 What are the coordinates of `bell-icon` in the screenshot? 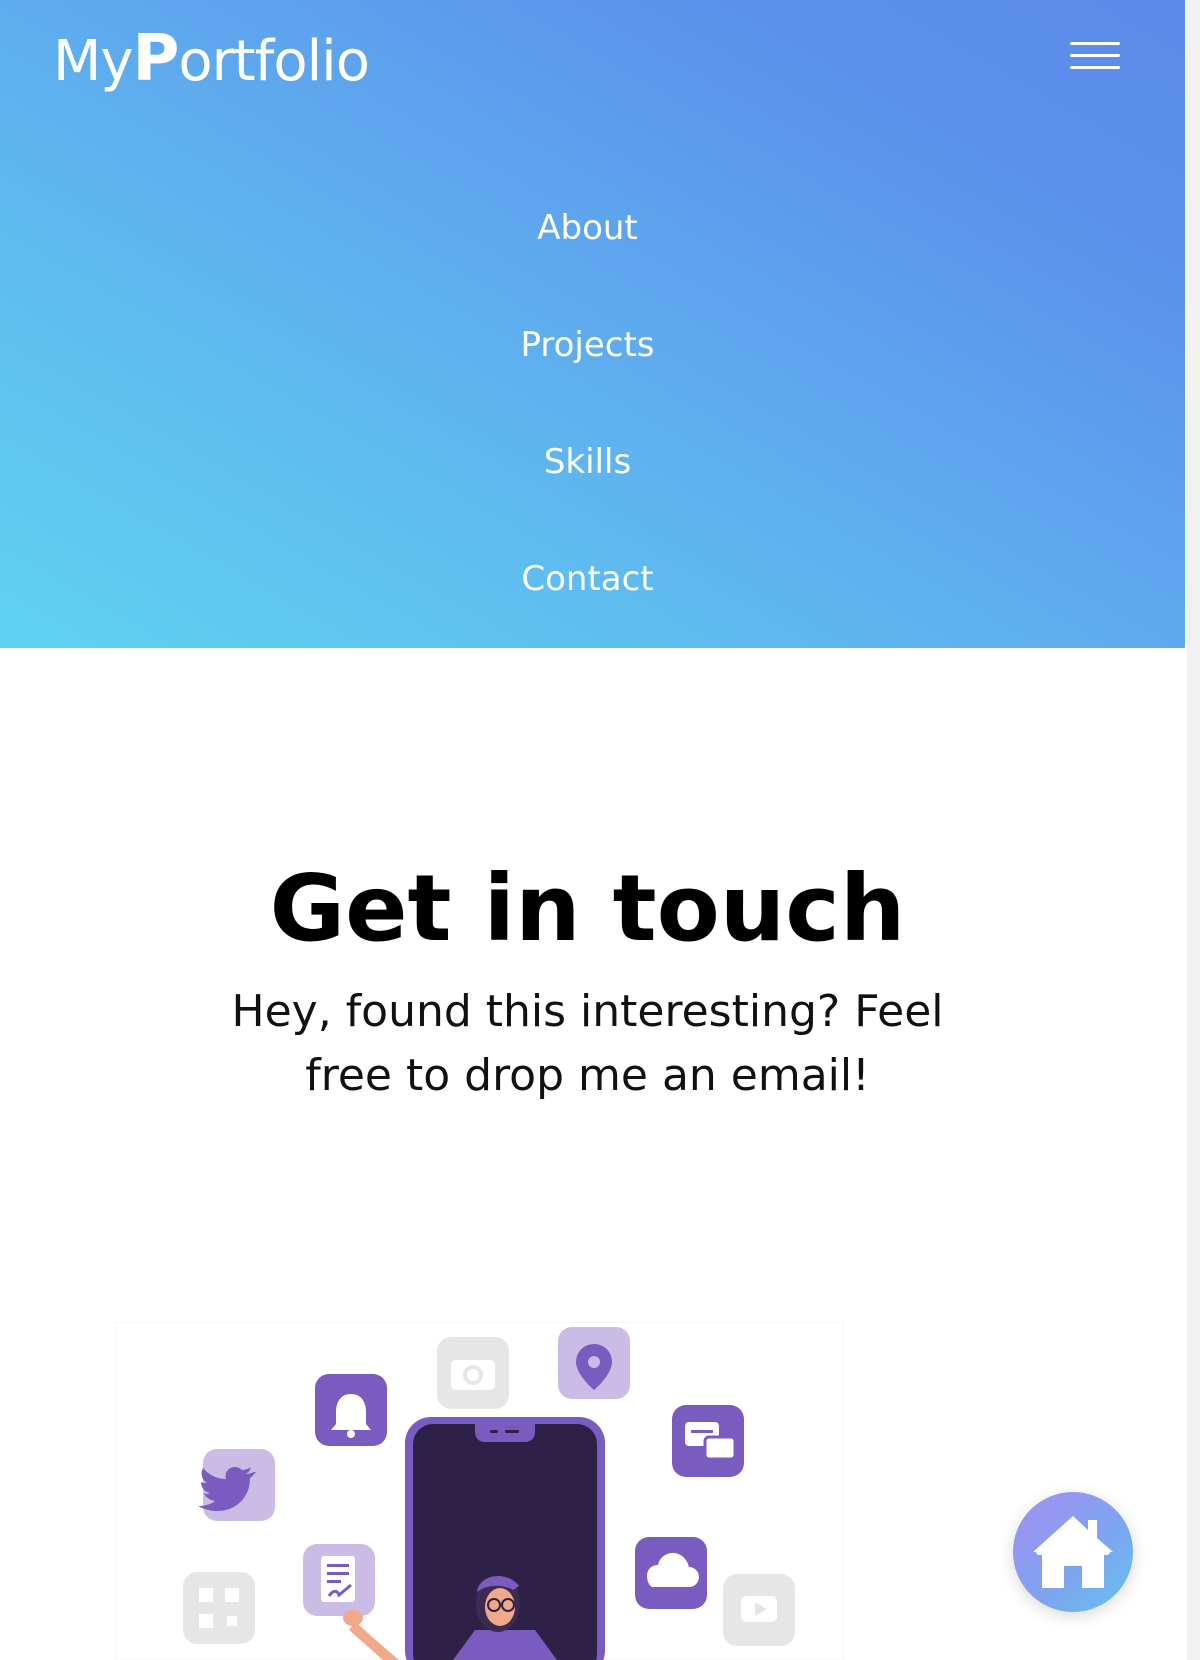 It's located at (351, 1410).